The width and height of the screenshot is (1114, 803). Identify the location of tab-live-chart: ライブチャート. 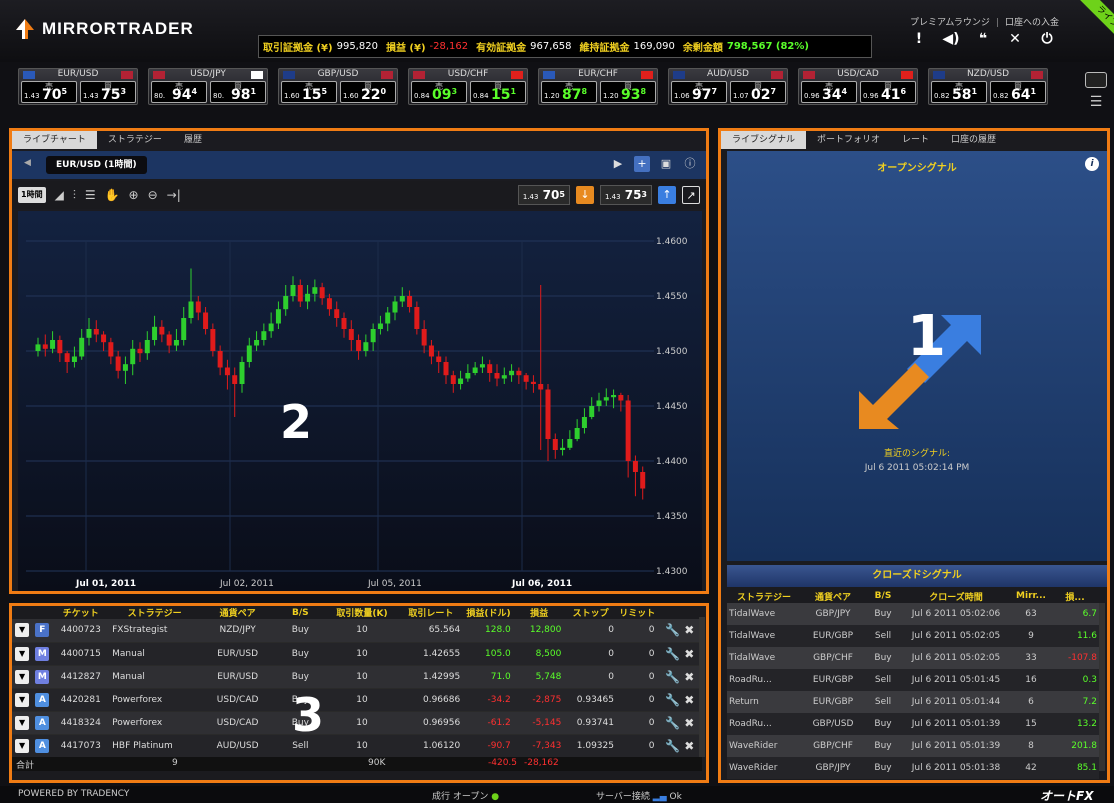
(54, 140).